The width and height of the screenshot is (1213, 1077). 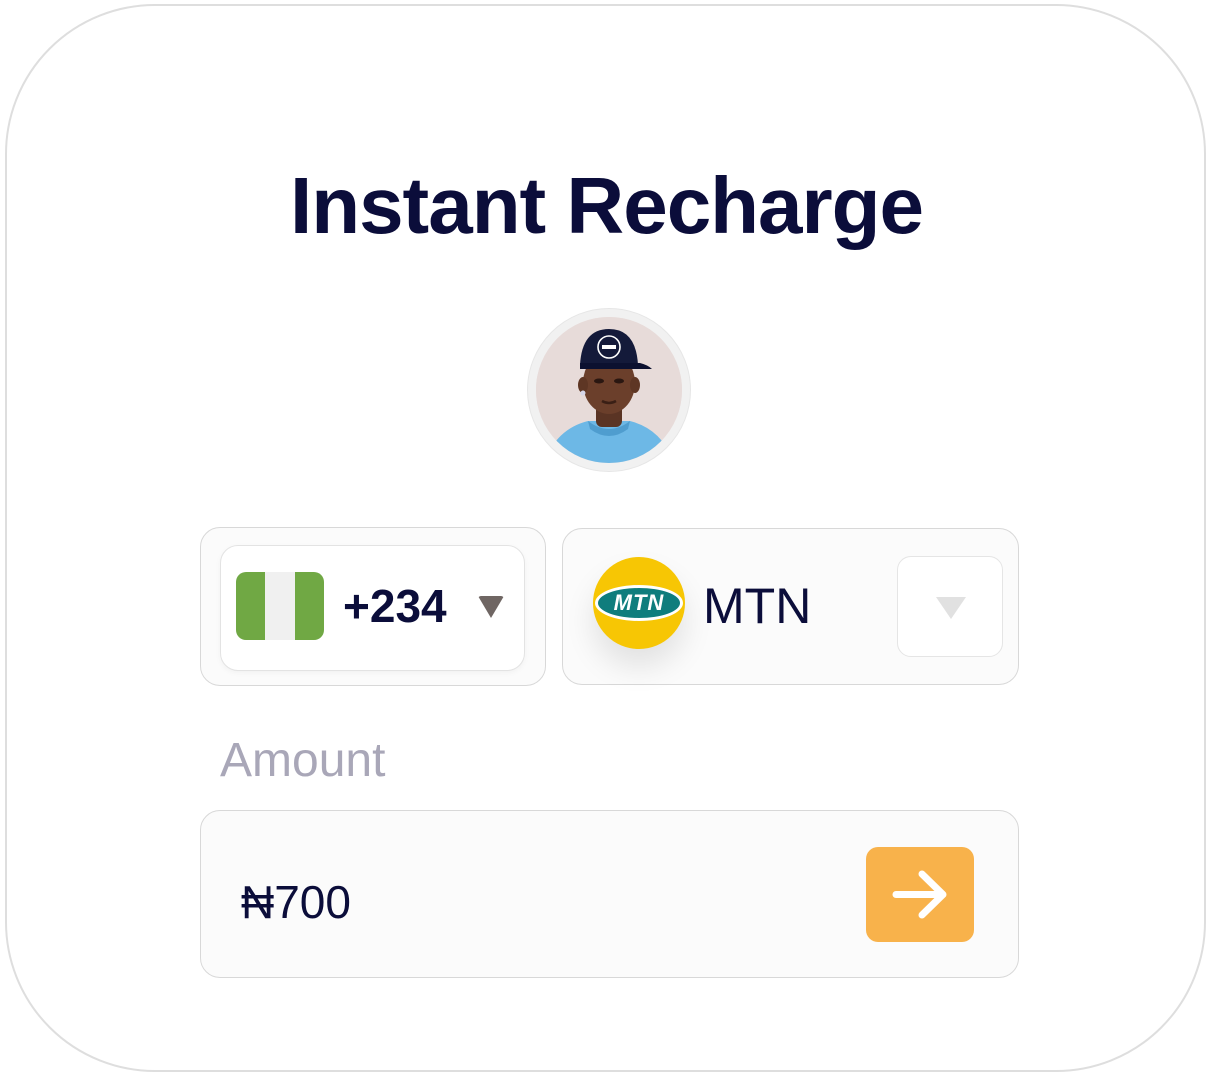 What do you see at coordinates (395, 606) in the screenshot?
I see `dial-code: +234` at bounding box center [395, 606].